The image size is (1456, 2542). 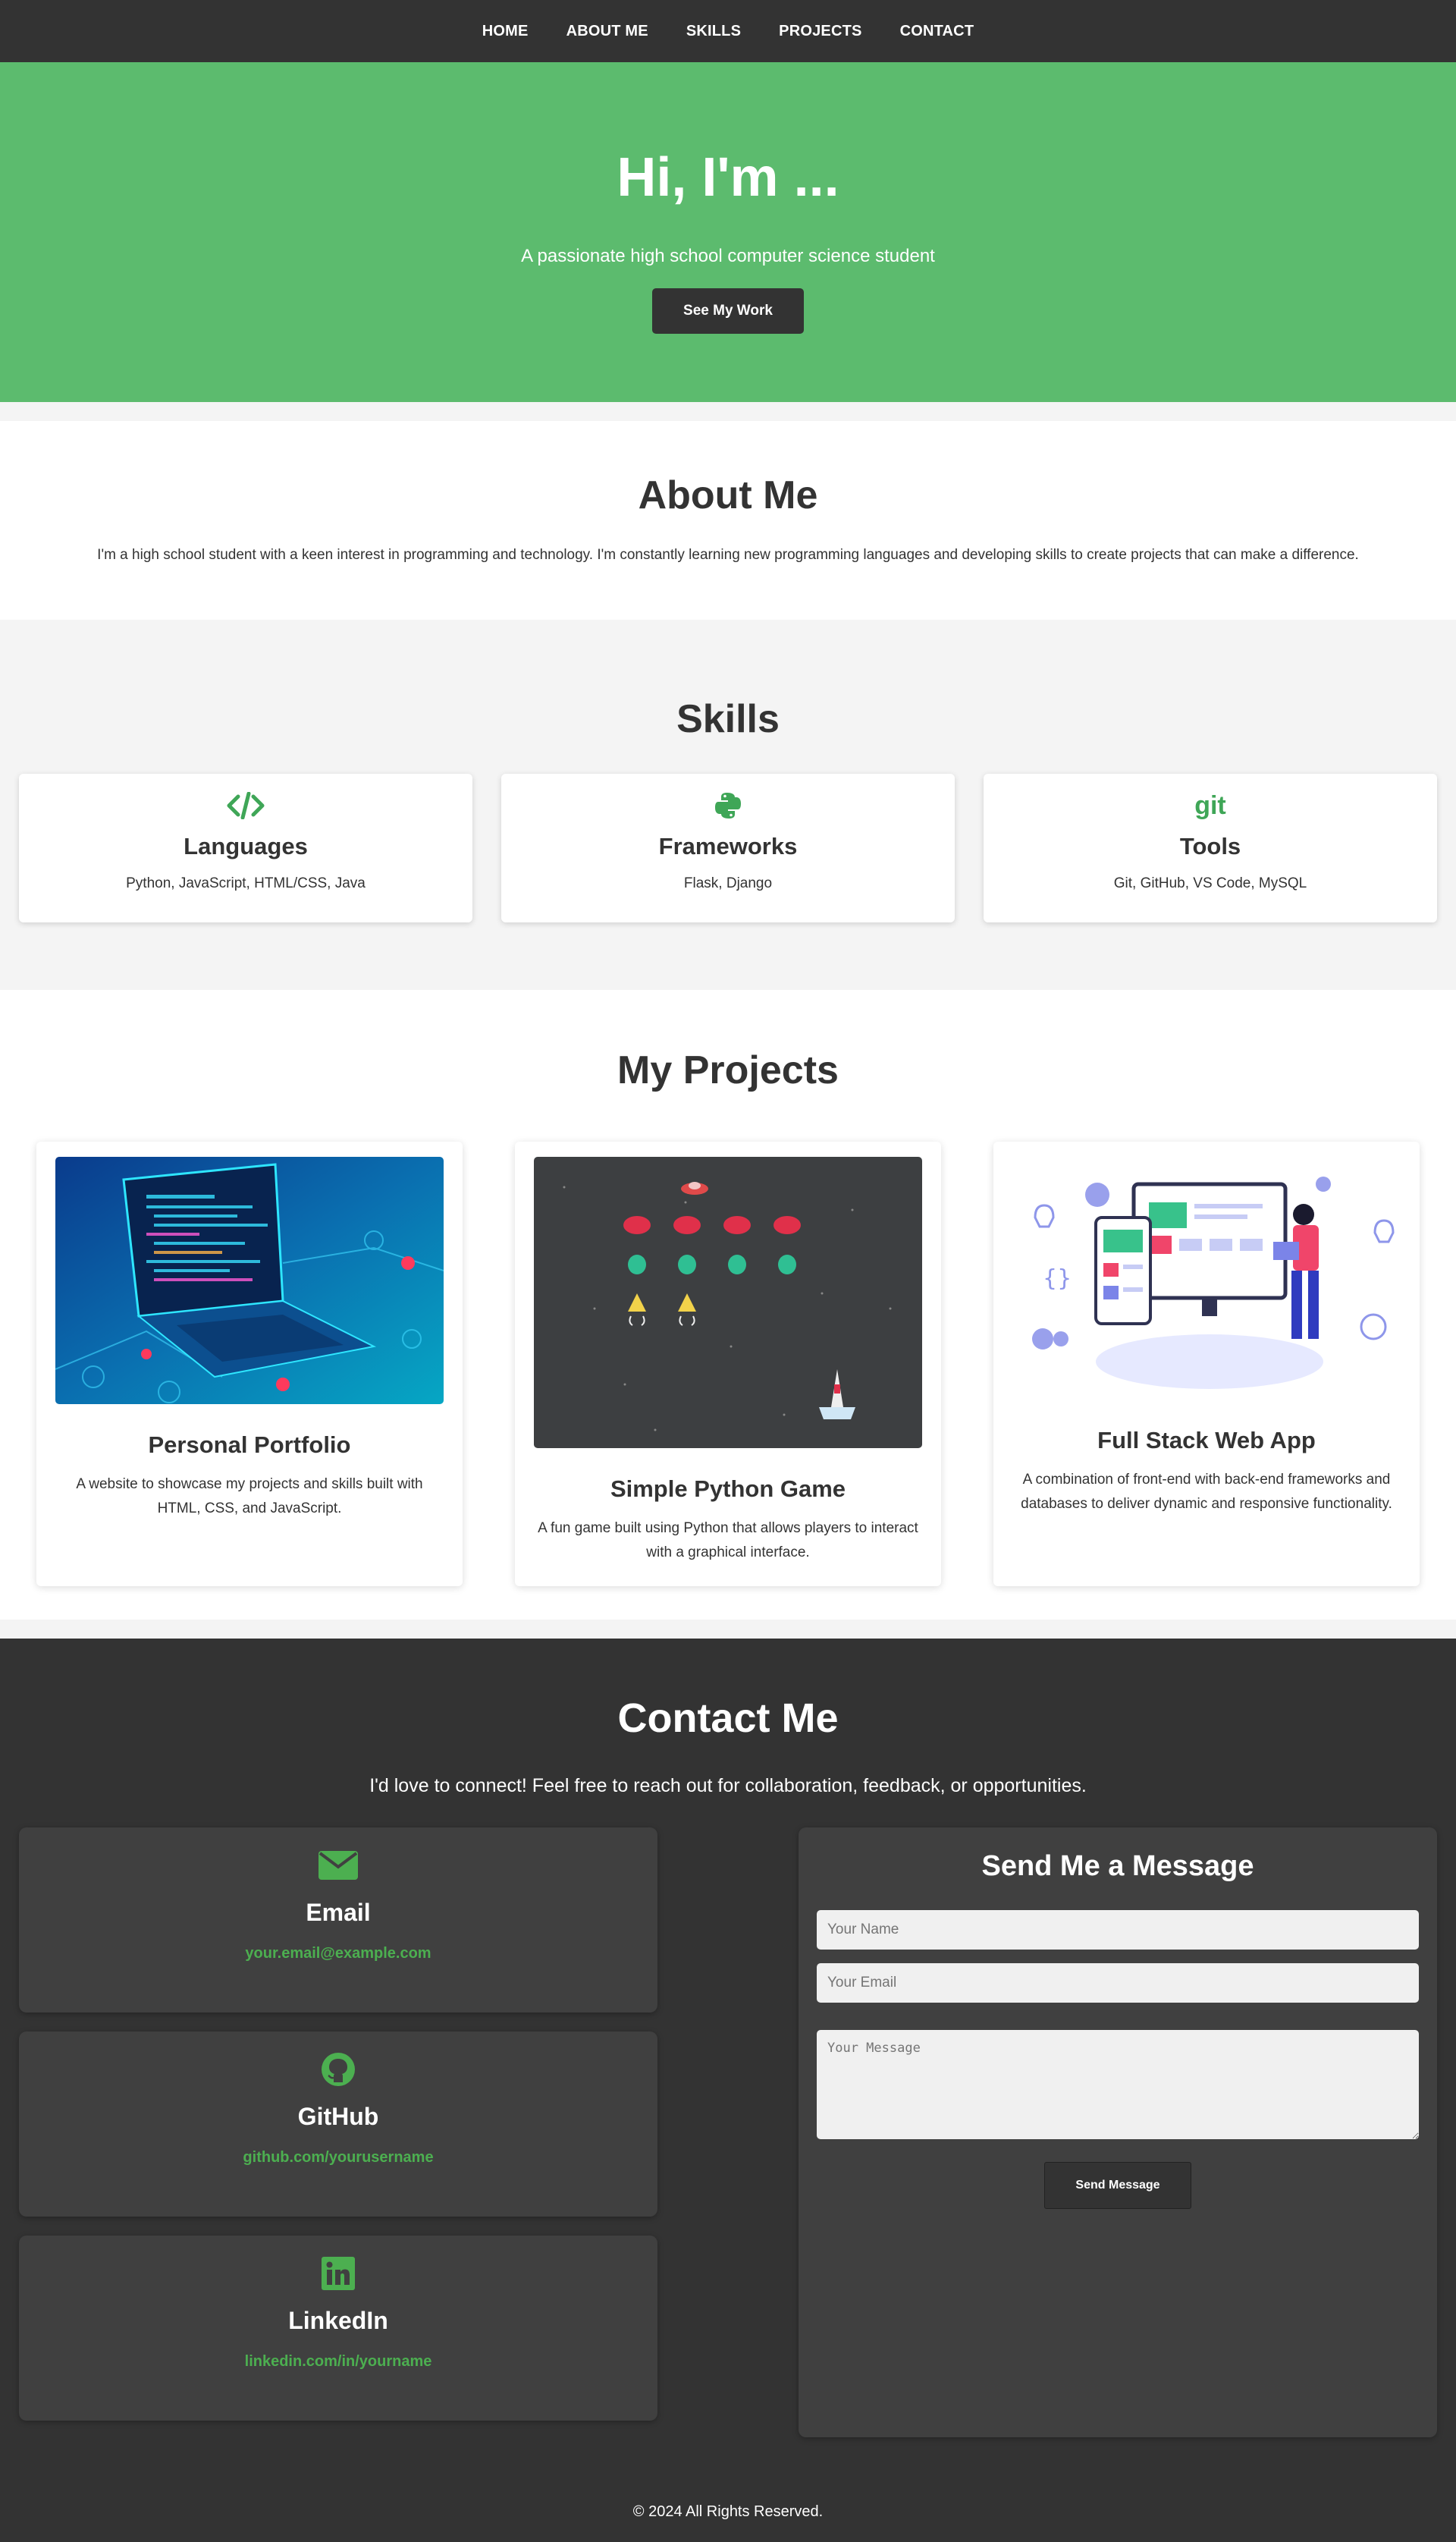 What do you see at coordinates (820, 32) in the screenshot?
I see `nav-link-projects: PROJECTS` at bounding box center [820, 32].